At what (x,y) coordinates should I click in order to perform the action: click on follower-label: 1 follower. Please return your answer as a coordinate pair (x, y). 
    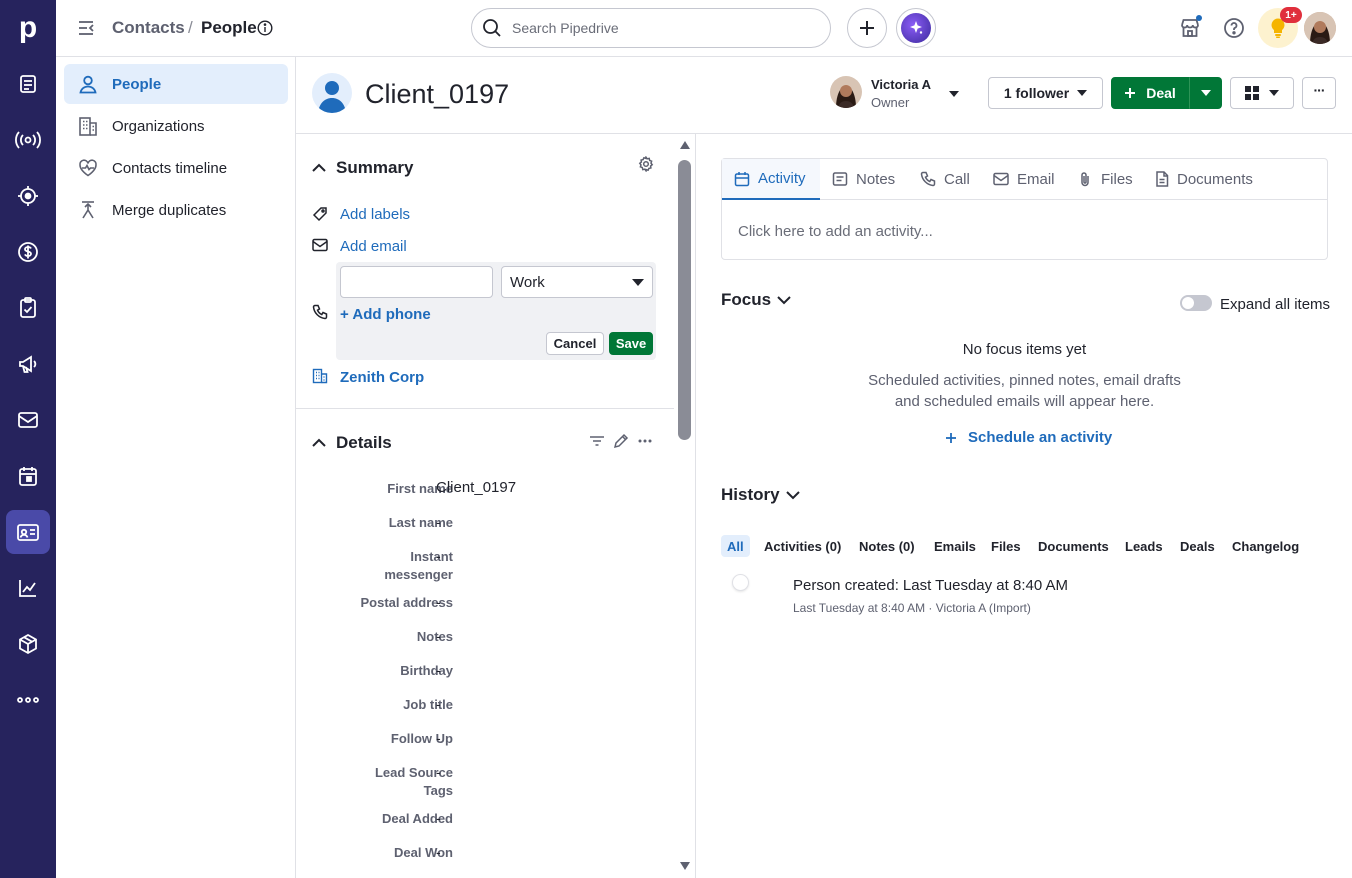
    Looking at the image, I should click on (1036, 93).